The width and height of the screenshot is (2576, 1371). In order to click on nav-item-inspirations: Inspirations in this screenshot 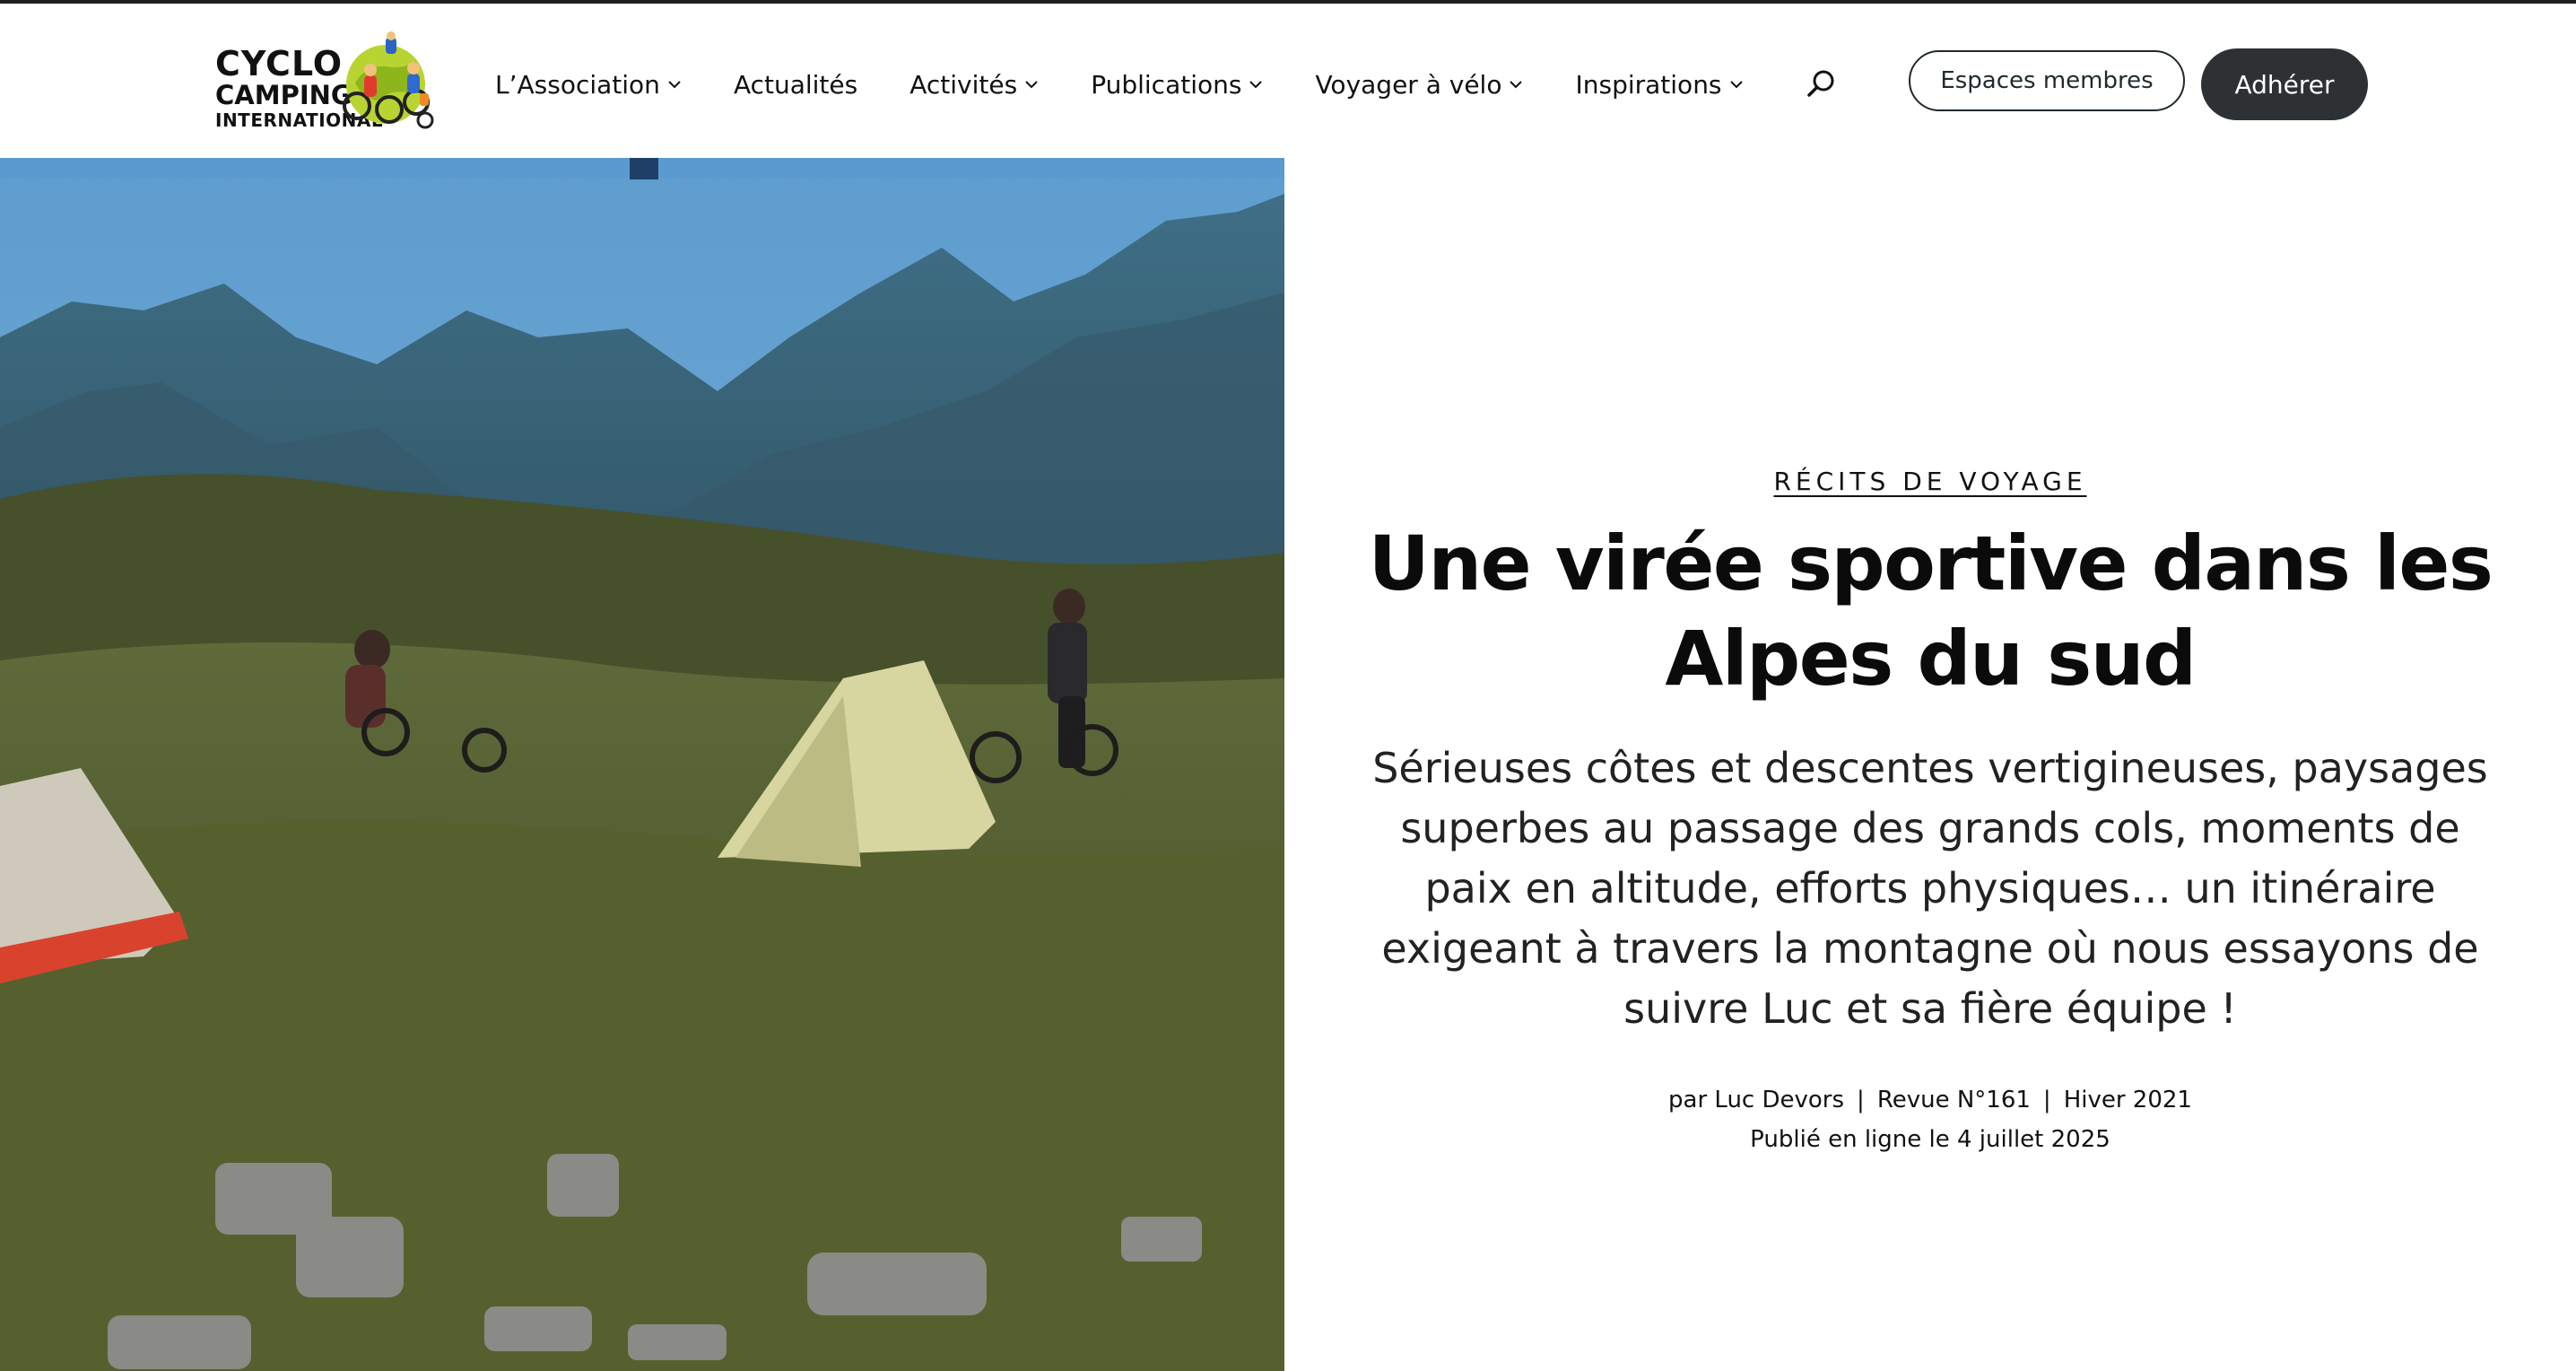, I will do `click(1659, 85)`.